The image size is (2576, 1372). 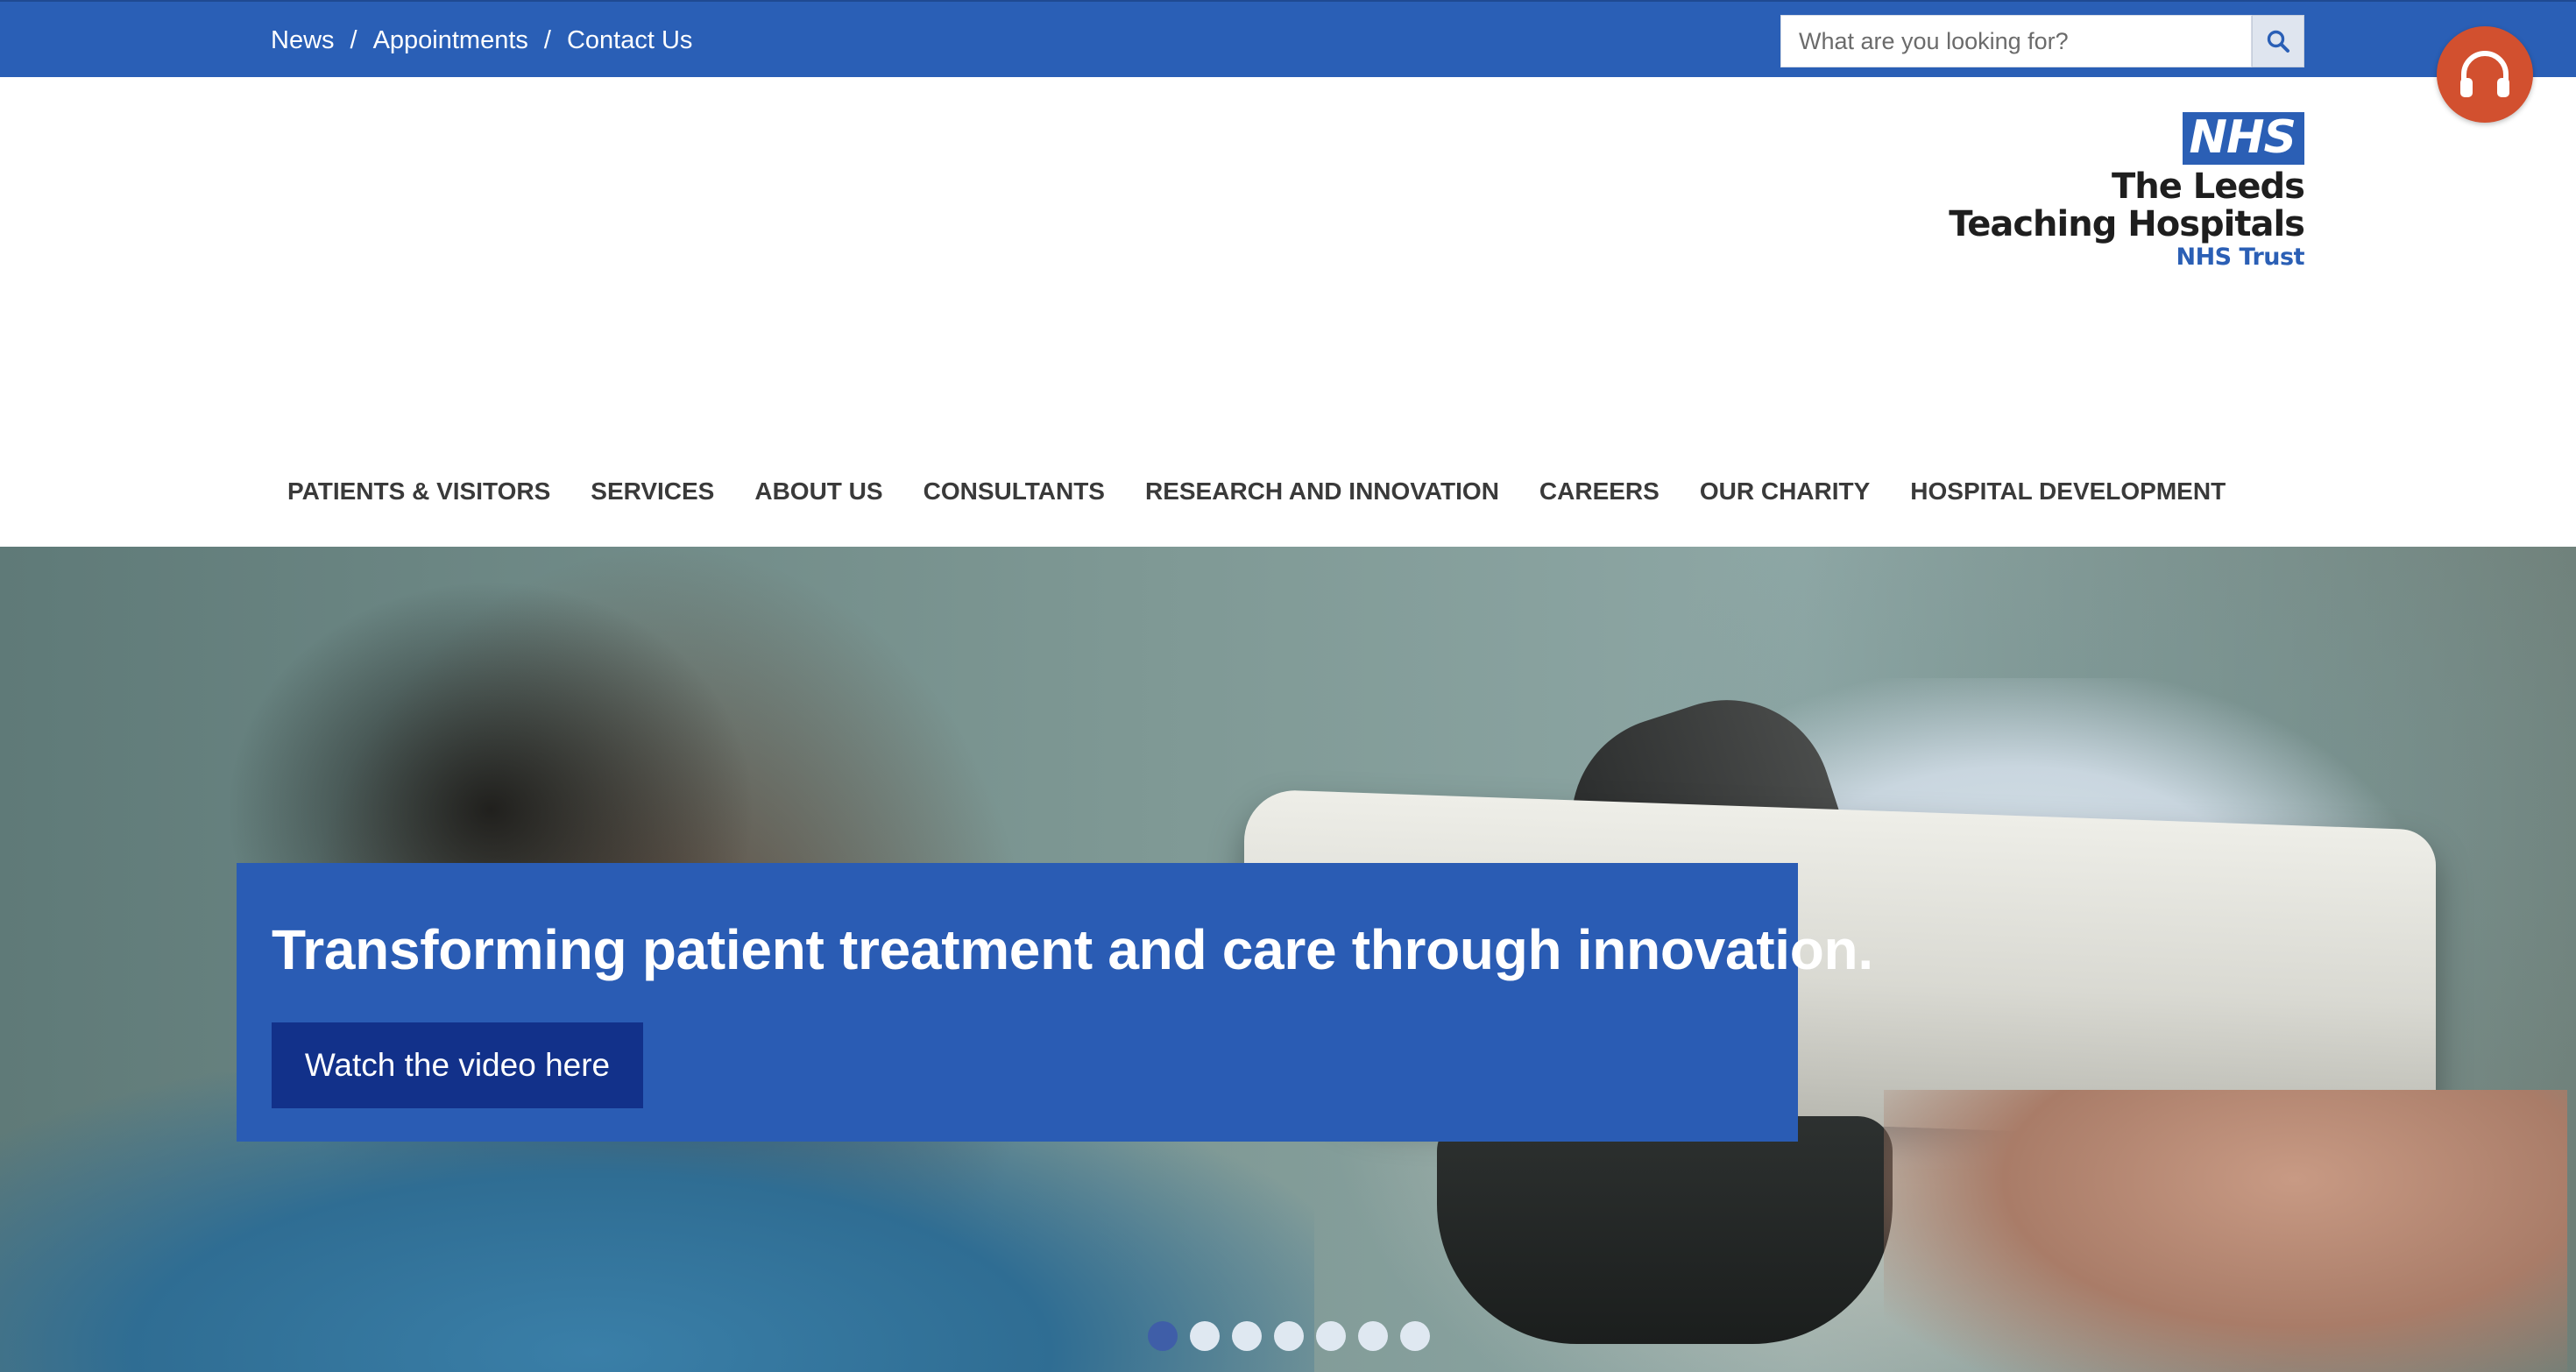 What do you see at coordinates (450, 41) in the screenshot?
I see `util-link-appointments: Appointments` at bounding box center [450, 41].